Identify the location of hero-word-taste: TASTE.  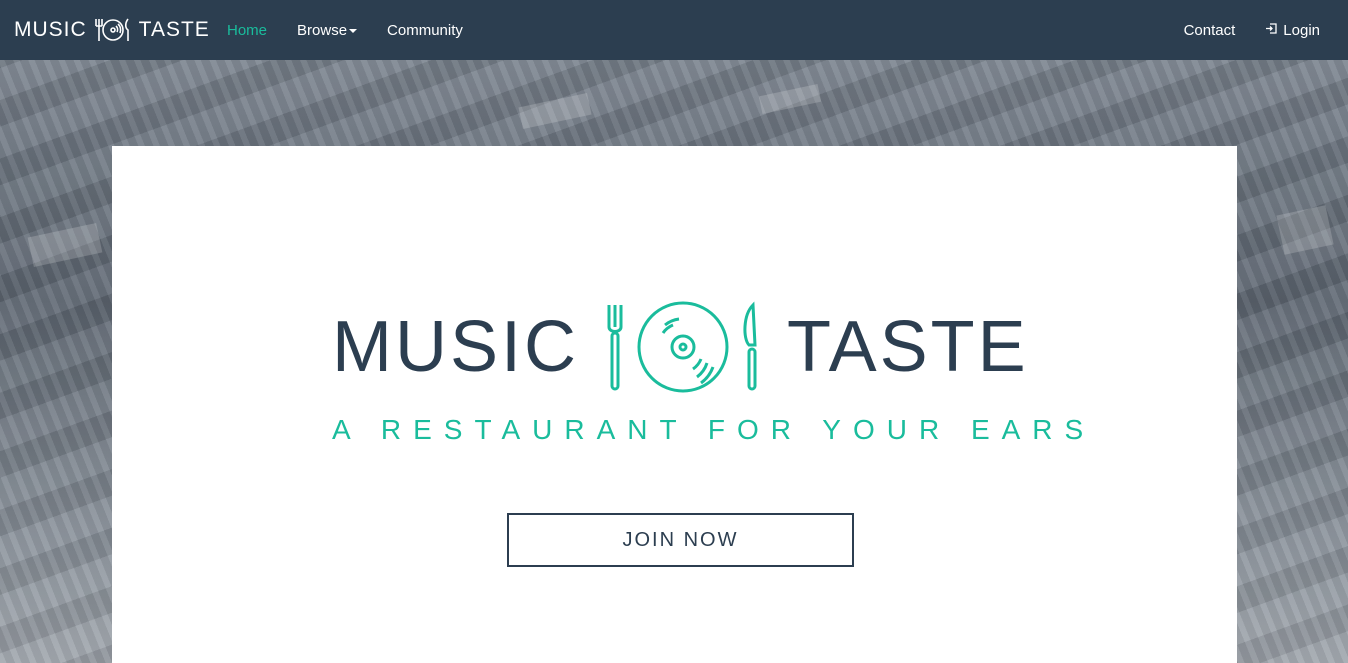
(908, 347).